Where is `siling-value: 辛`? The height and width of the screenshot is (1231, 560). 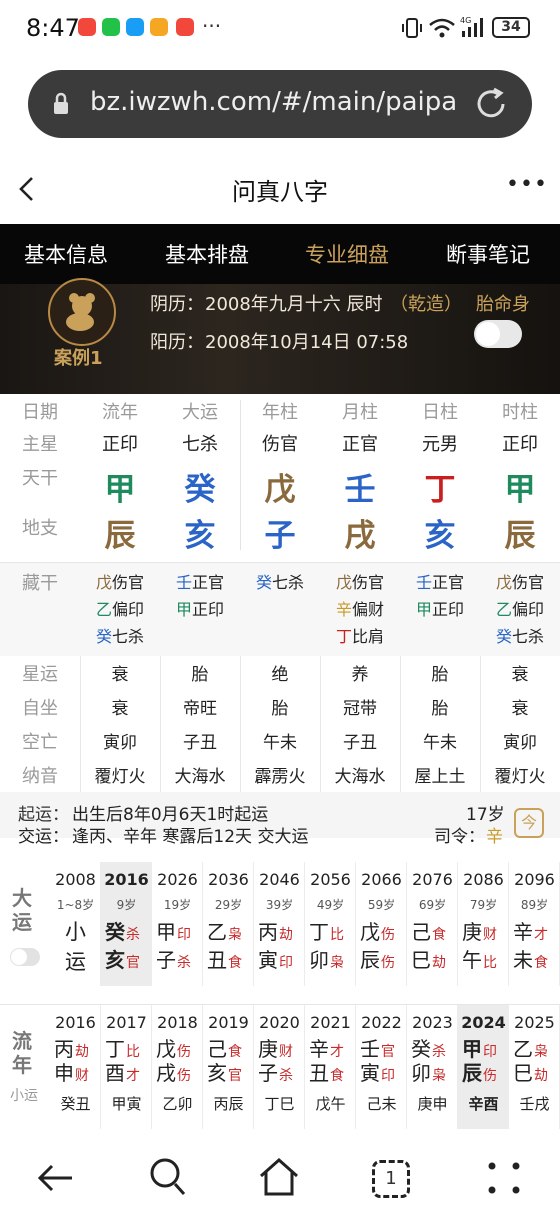 siling-value: 辛 is located at coordinates (494, 837).